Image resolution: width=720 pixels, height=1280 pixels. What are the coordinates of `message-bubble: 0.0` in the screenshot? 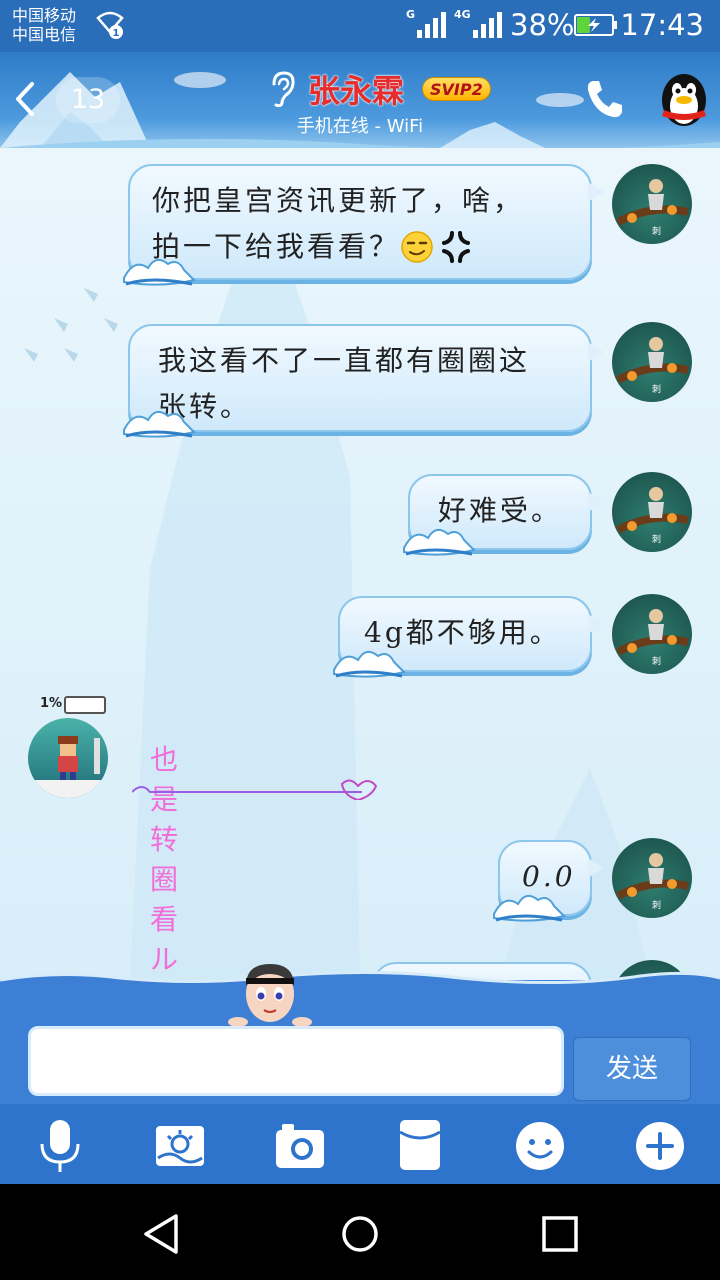 It's located at (548, 881).